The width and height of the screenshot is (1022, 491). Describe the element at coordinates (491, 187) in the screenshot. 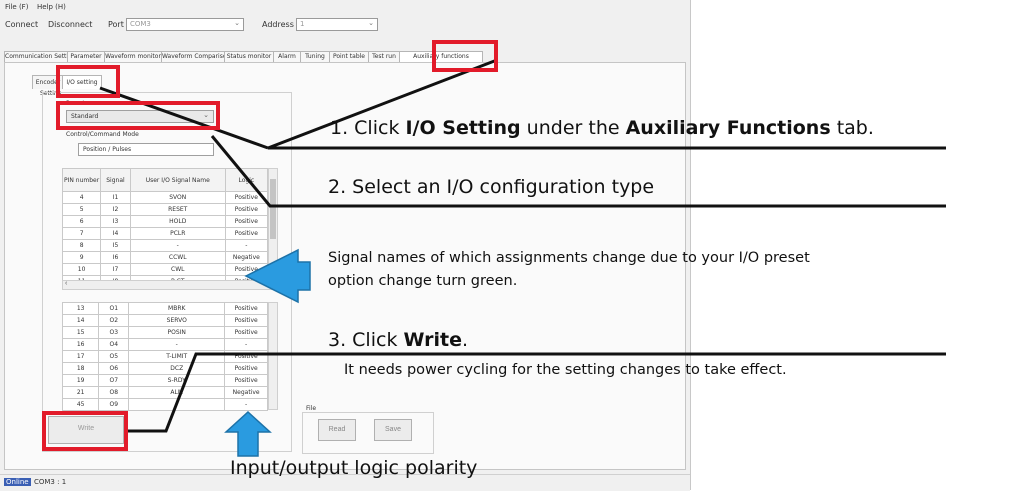

I see `step2-callout: 2. Select an I/O configuration type` at that location.